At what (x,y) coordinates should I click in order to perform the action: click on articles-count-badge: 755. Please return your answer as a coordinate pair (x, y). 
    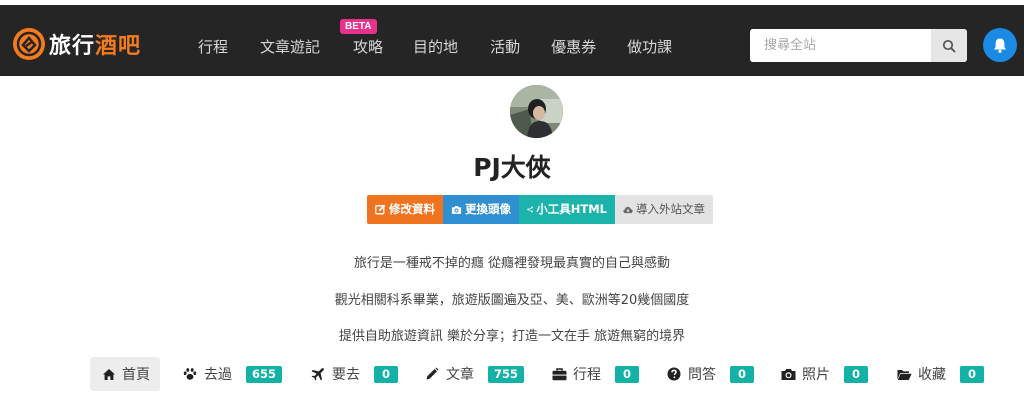
    Looking at the image, I should click on (506, 374).